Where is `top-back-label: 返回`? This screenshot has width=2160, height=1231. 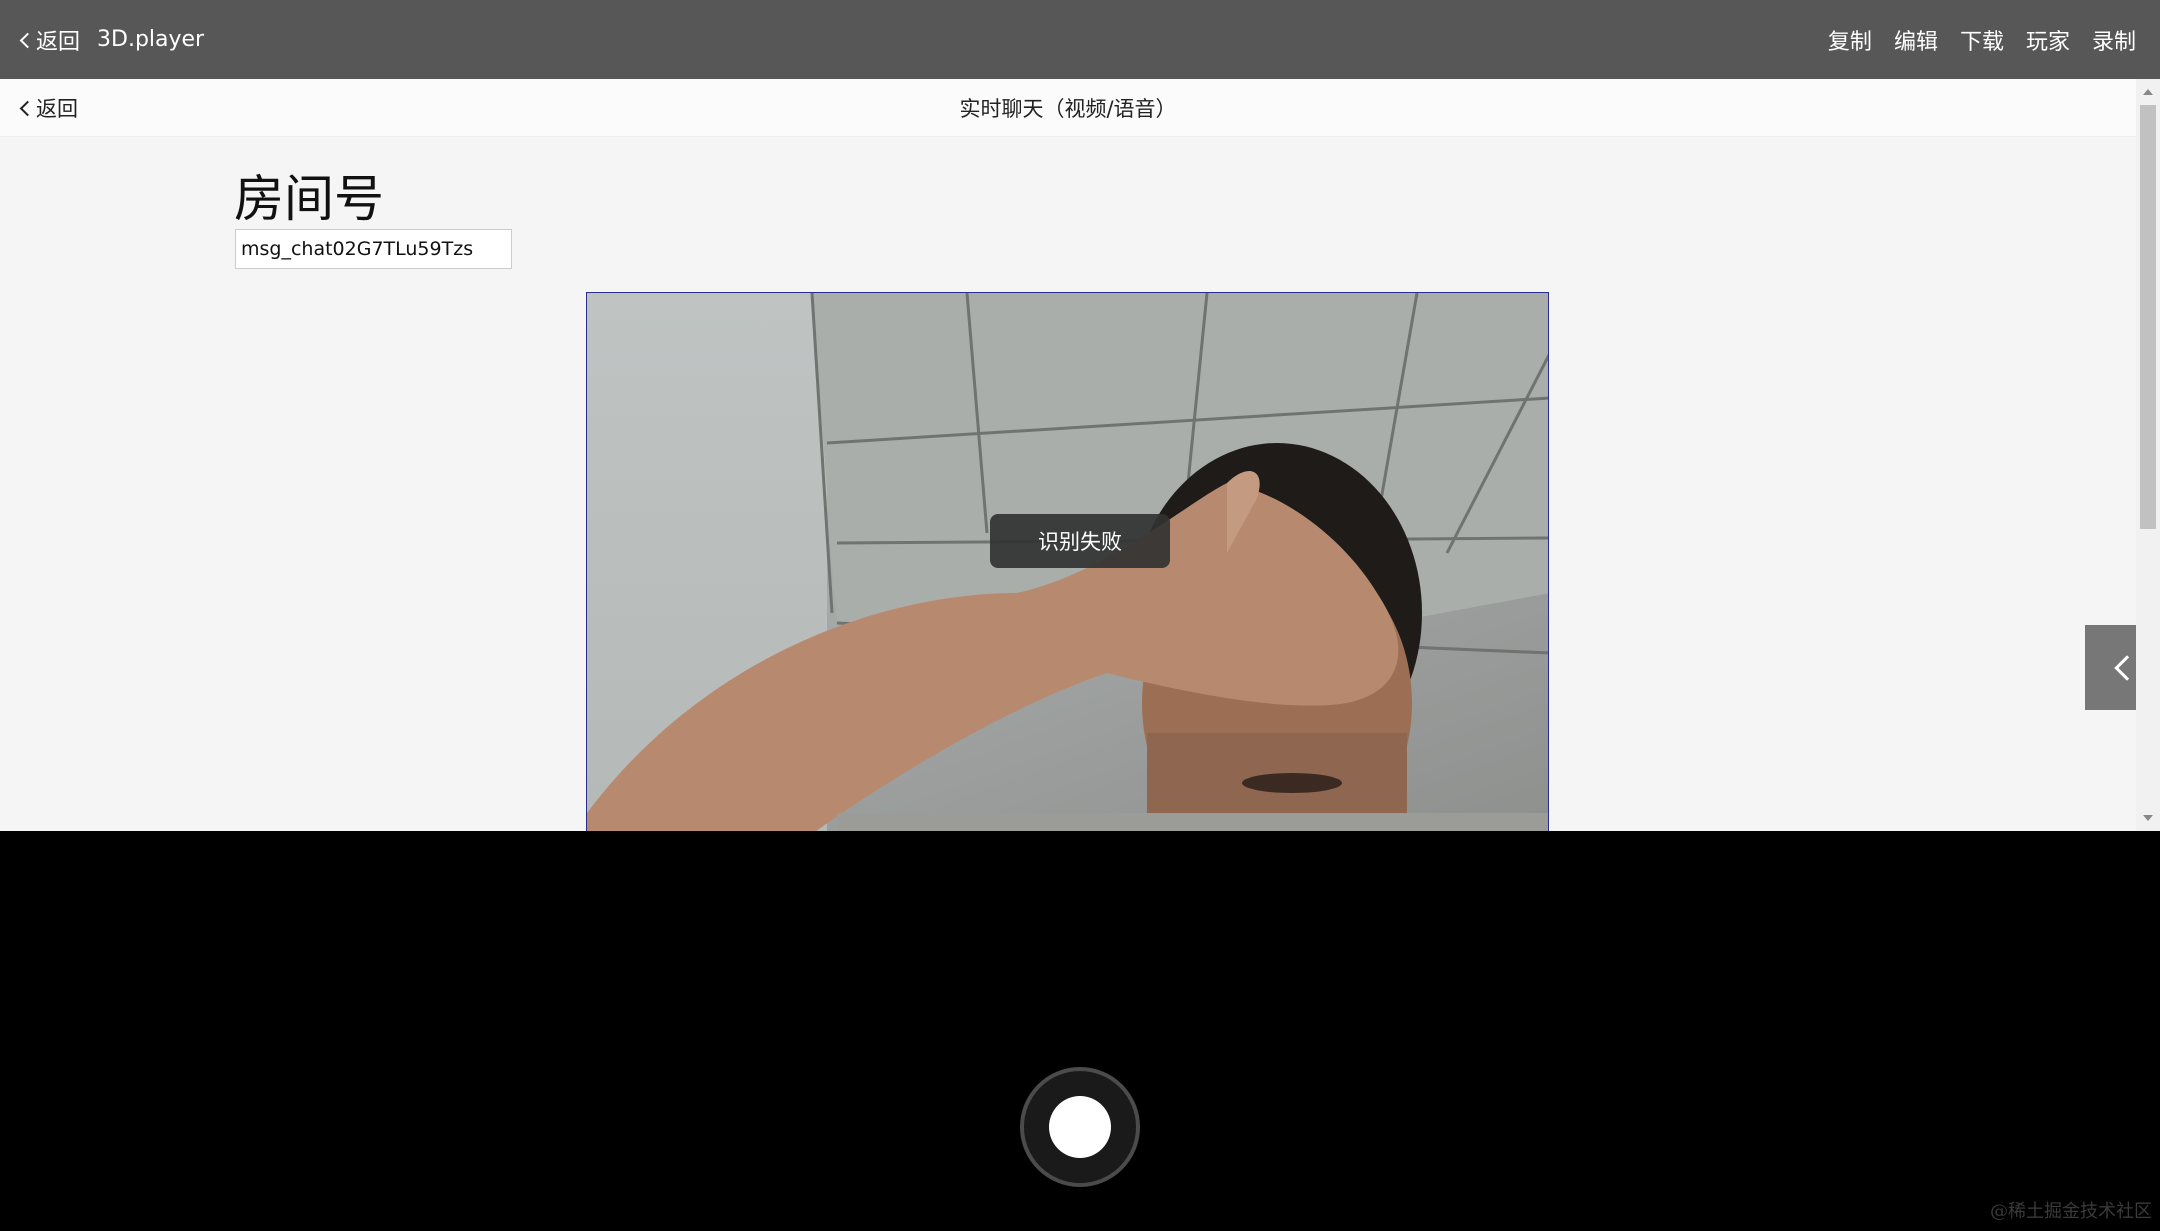 top-back-label: 返回 is located at coordinates (58, 42).